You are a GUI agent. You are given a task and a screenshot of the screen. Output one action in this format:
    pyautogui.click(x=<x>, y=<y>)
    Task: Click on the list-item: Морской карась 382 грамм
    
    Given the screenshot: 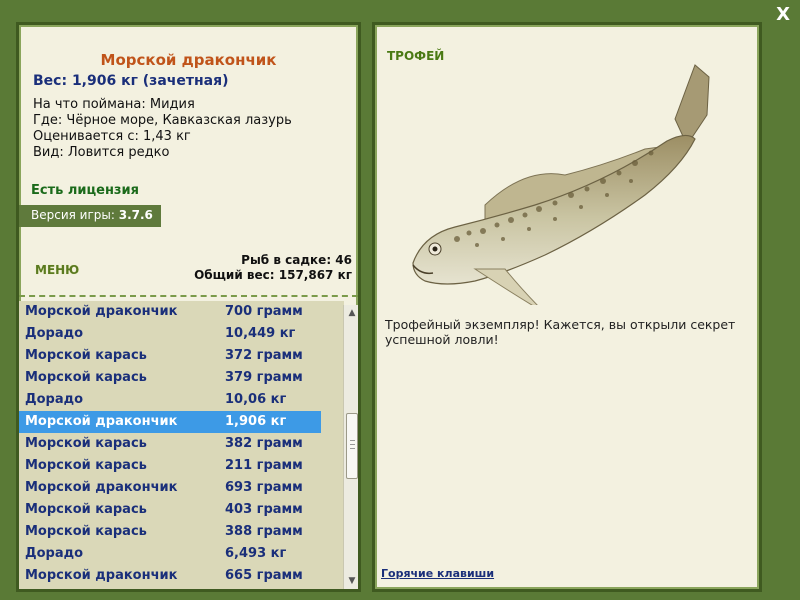 What is the action you would take?
    pyautogui.click(x=181, y=444)
    